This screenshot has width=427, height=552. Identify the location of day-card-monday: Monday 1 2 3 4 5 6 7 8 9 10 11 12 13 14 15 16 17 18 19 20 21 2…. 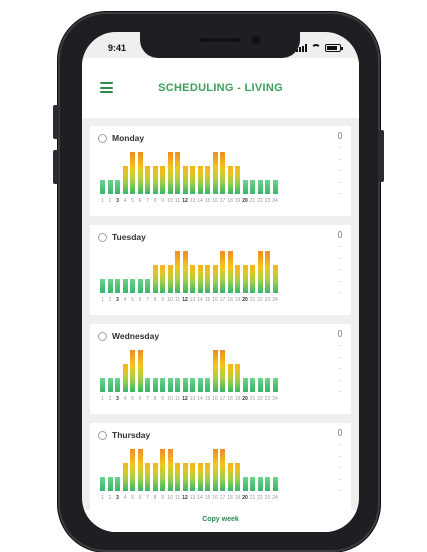
(220, 171).